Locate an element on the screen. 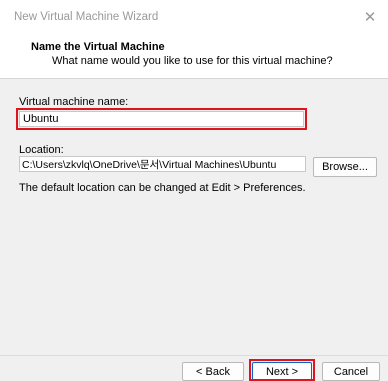 The width and height of the screenshot is (388, 381). location-label: Location: is located at coordinates (41, 150).